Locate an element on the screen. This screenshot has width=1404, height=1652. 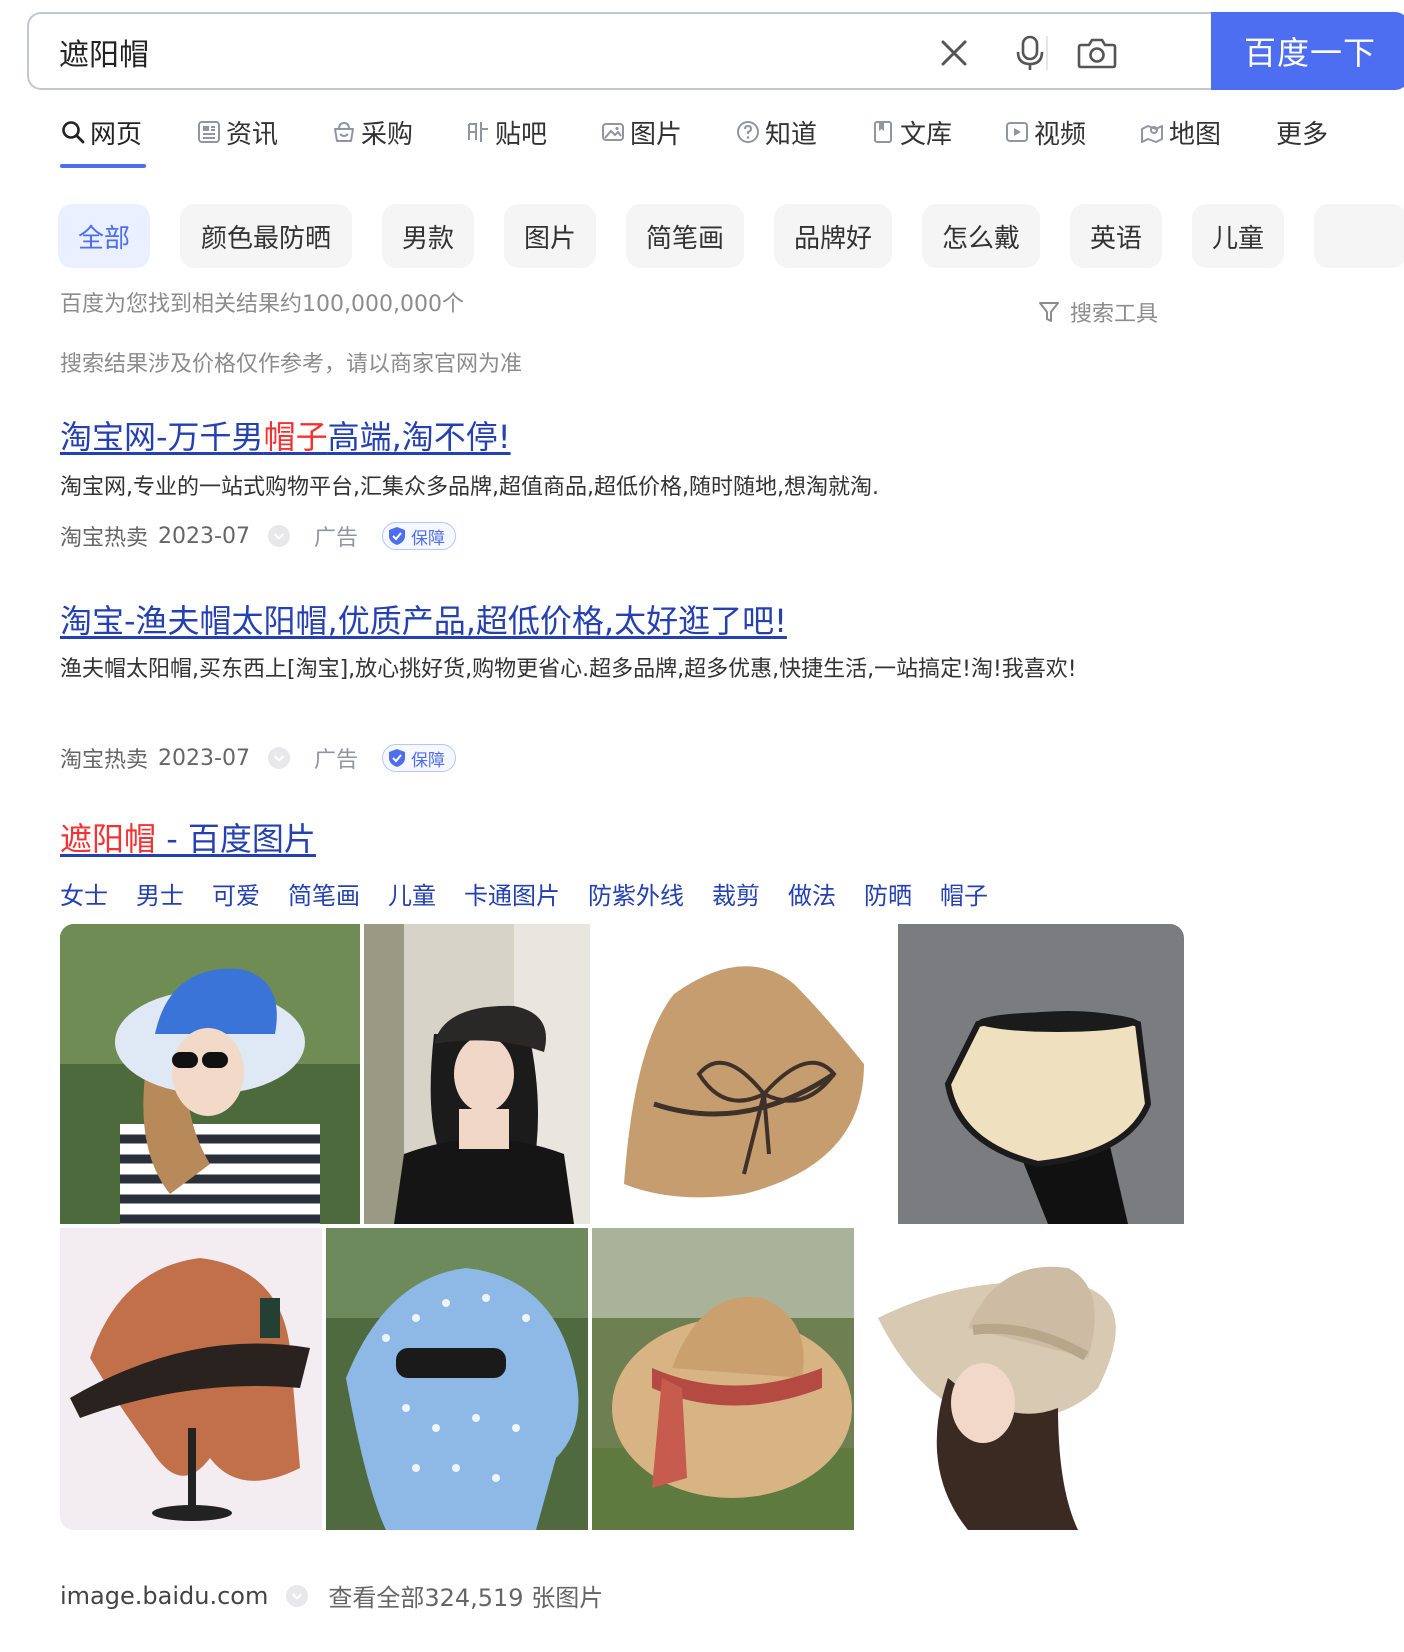
search-button: 百度一下 is located at coordinates (1307, 51).